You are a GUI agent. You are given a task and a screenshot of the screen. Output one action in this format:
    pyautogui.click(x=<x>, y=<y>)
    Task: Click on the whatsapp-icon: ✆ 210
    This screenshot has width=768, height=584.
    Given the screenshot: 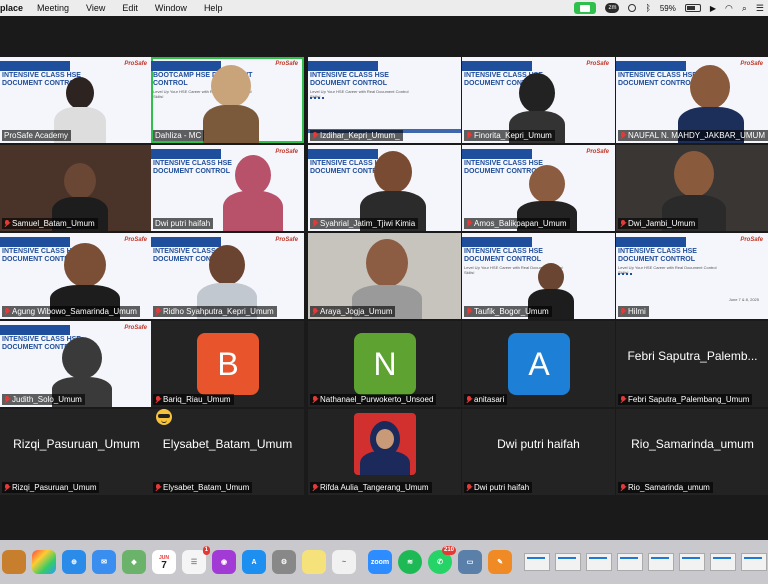 What is the action you would take?
    pyautogui.click(x=442, y=560)
    